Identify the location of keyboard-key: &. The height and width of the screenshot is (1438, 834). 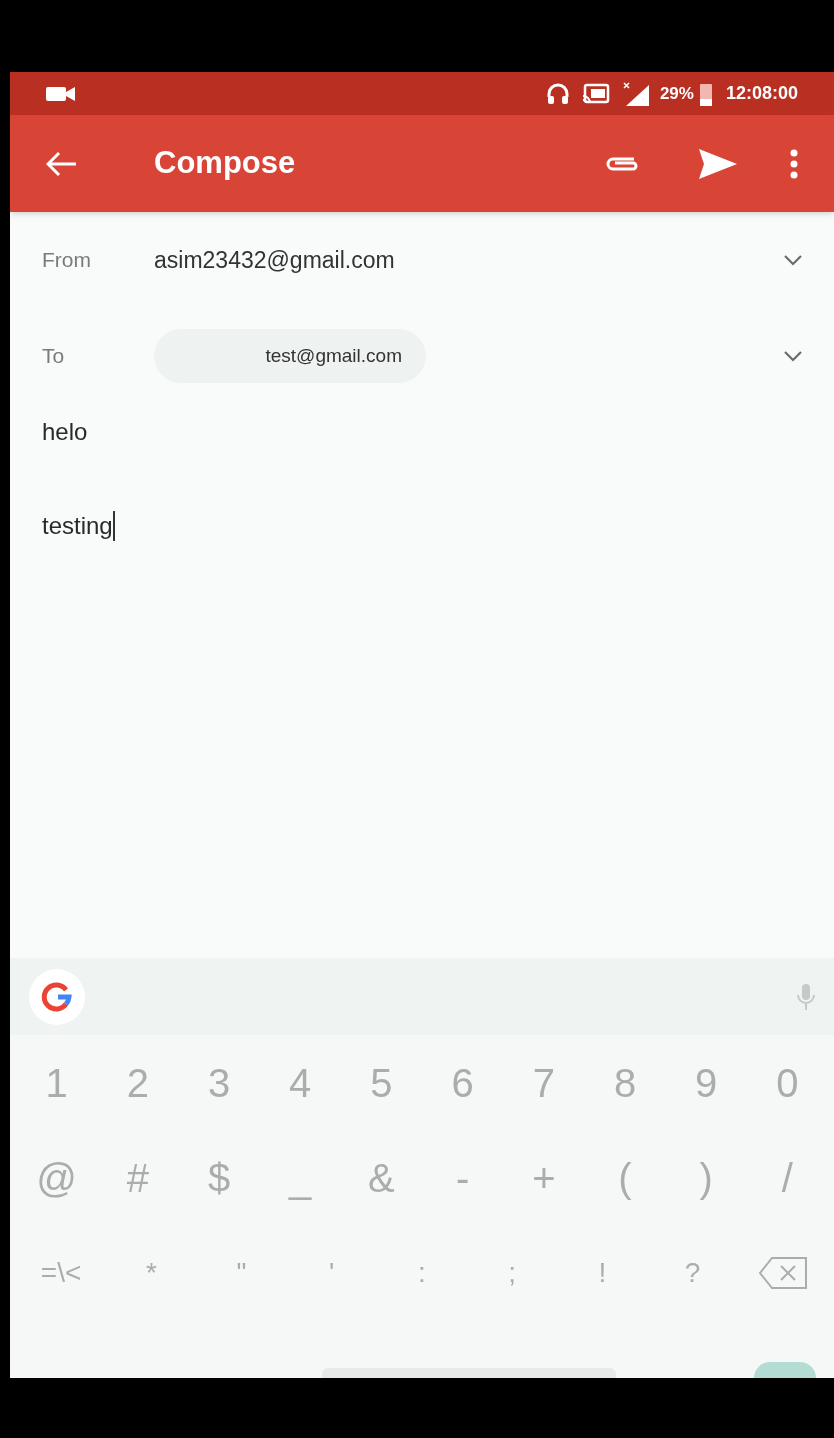
(381, 1177).